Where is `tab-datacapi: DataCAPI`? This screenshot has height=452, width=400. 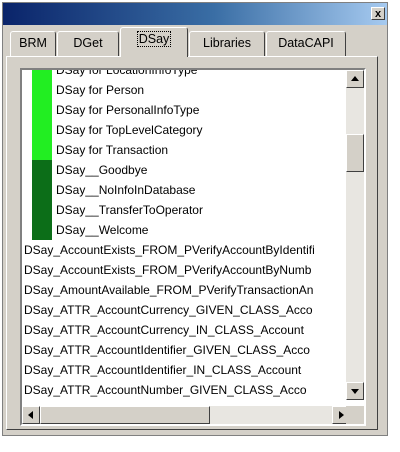
tab-datacapi: DataCAPI is located at coordinates (306, 43).